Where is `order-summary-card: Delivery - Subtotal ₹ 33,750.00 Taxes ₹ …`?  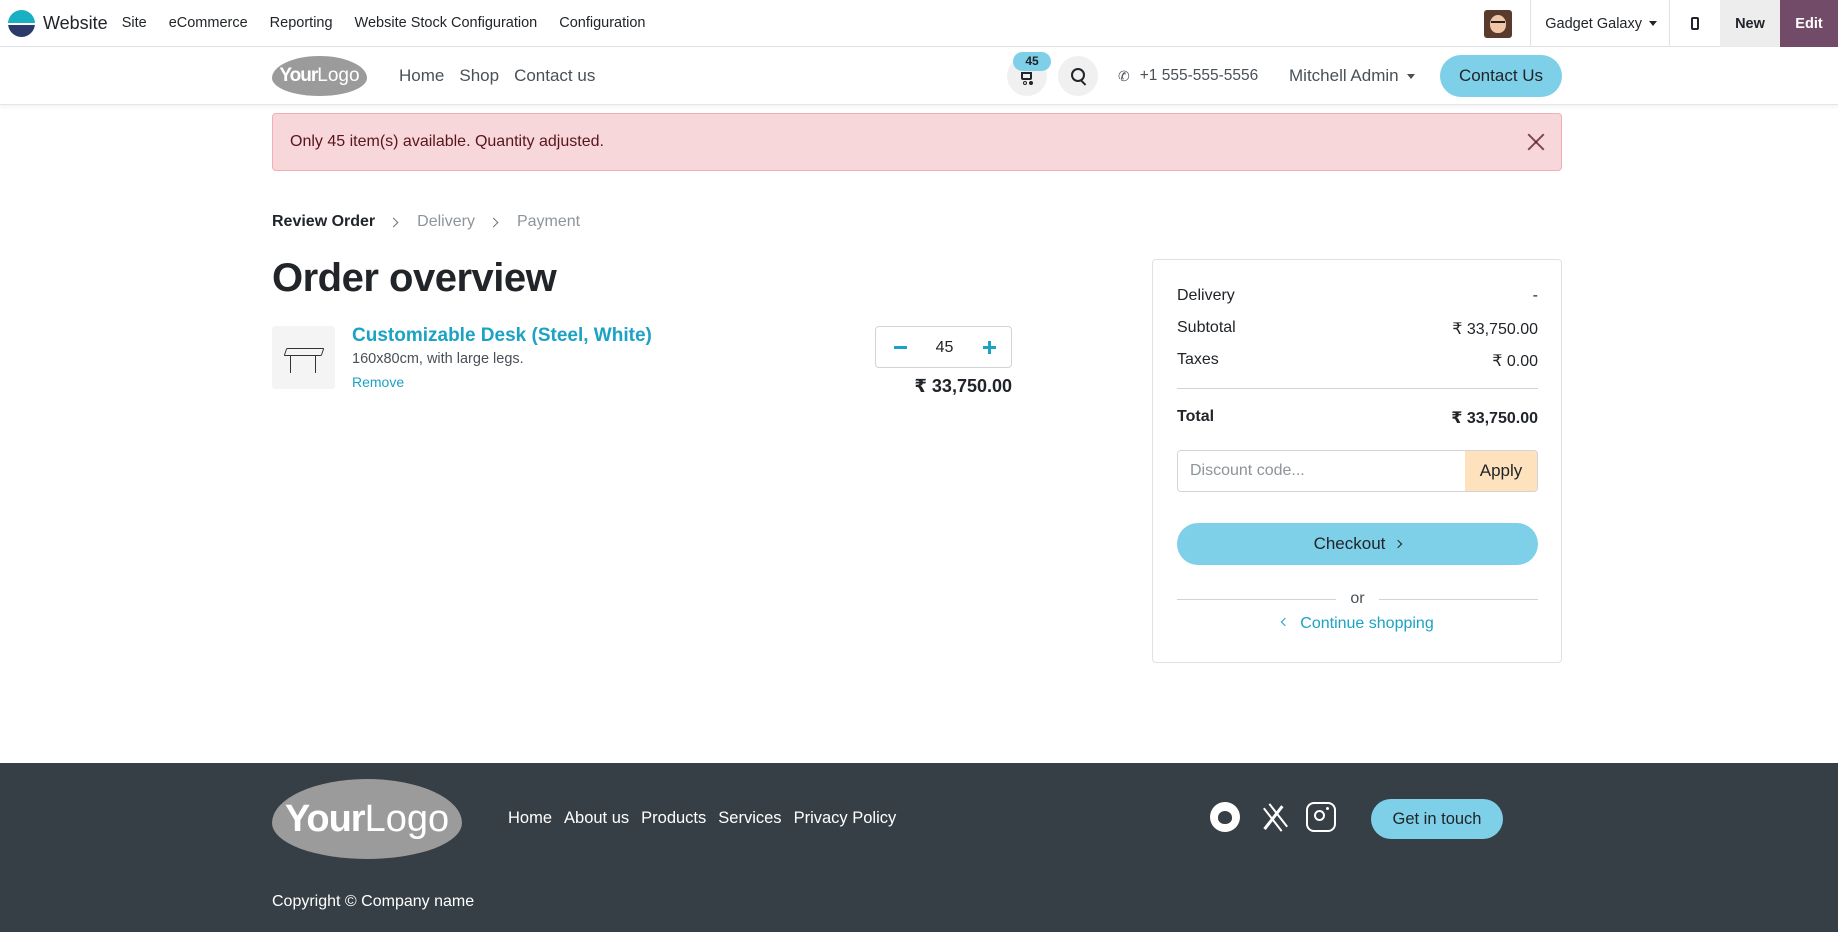 order-summary-card: Delivery - Subtotal ₹ 33,750.00 Taxes ₹ … is located at coordinates (1357, 461).